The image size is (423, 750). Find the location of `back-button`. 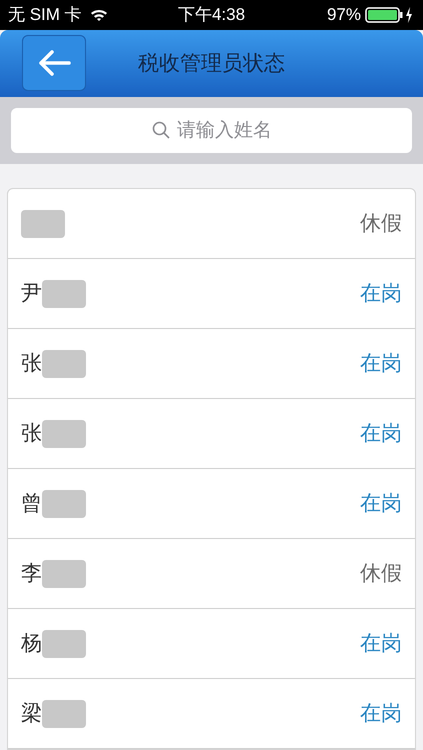

back-button is located at coordinates (54, 63).